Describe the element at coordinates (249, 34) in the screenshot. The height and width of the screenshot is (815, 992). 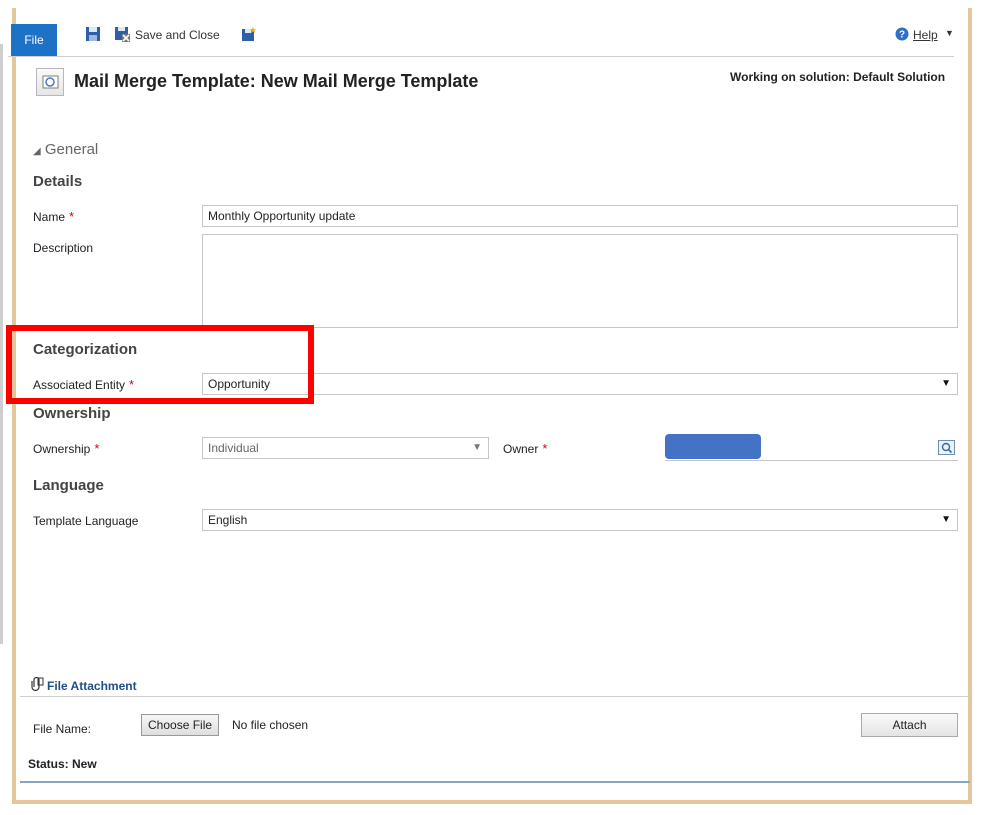
I see `save-and-new-icon` at that location.